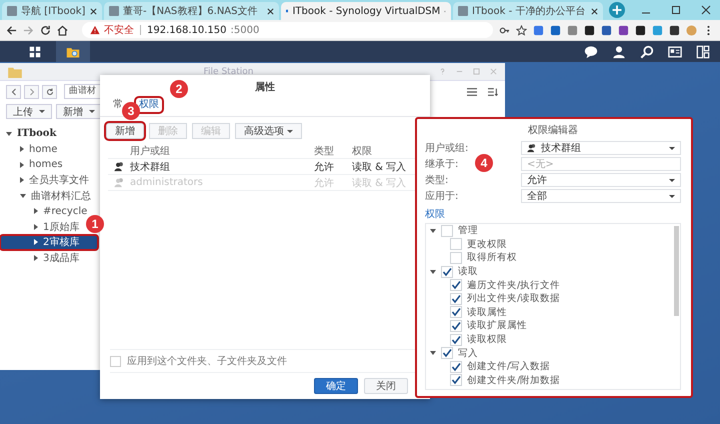 This screenshot has width=720, height=424. What do you see at coordinates (487, 312) in the screenshot?
I see `permission-label: 读取属性` at bounding box center [487, 312].